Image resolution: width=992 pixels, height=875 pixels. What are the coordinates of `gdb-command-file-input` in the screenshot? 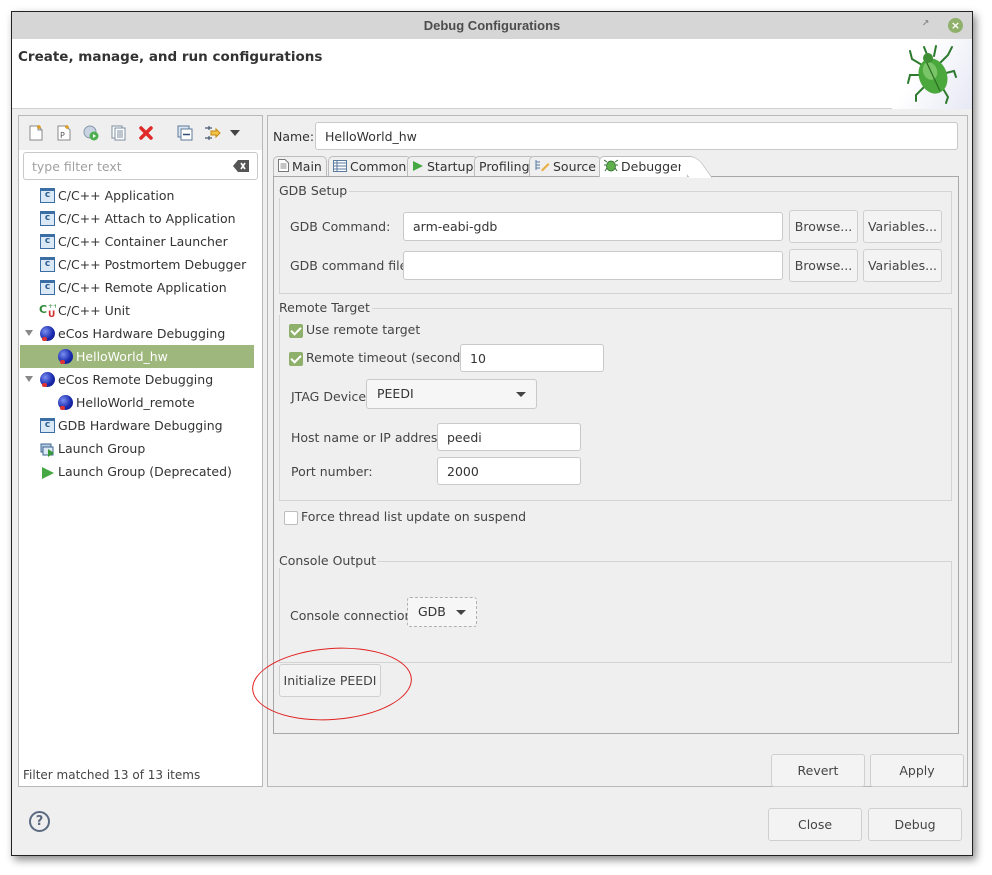 It's located at (593, 265).